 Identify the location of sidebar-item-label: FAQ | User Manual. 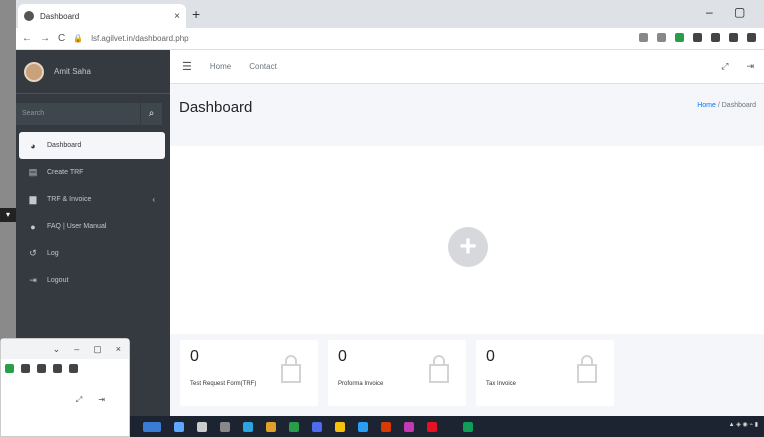
(77, 226).